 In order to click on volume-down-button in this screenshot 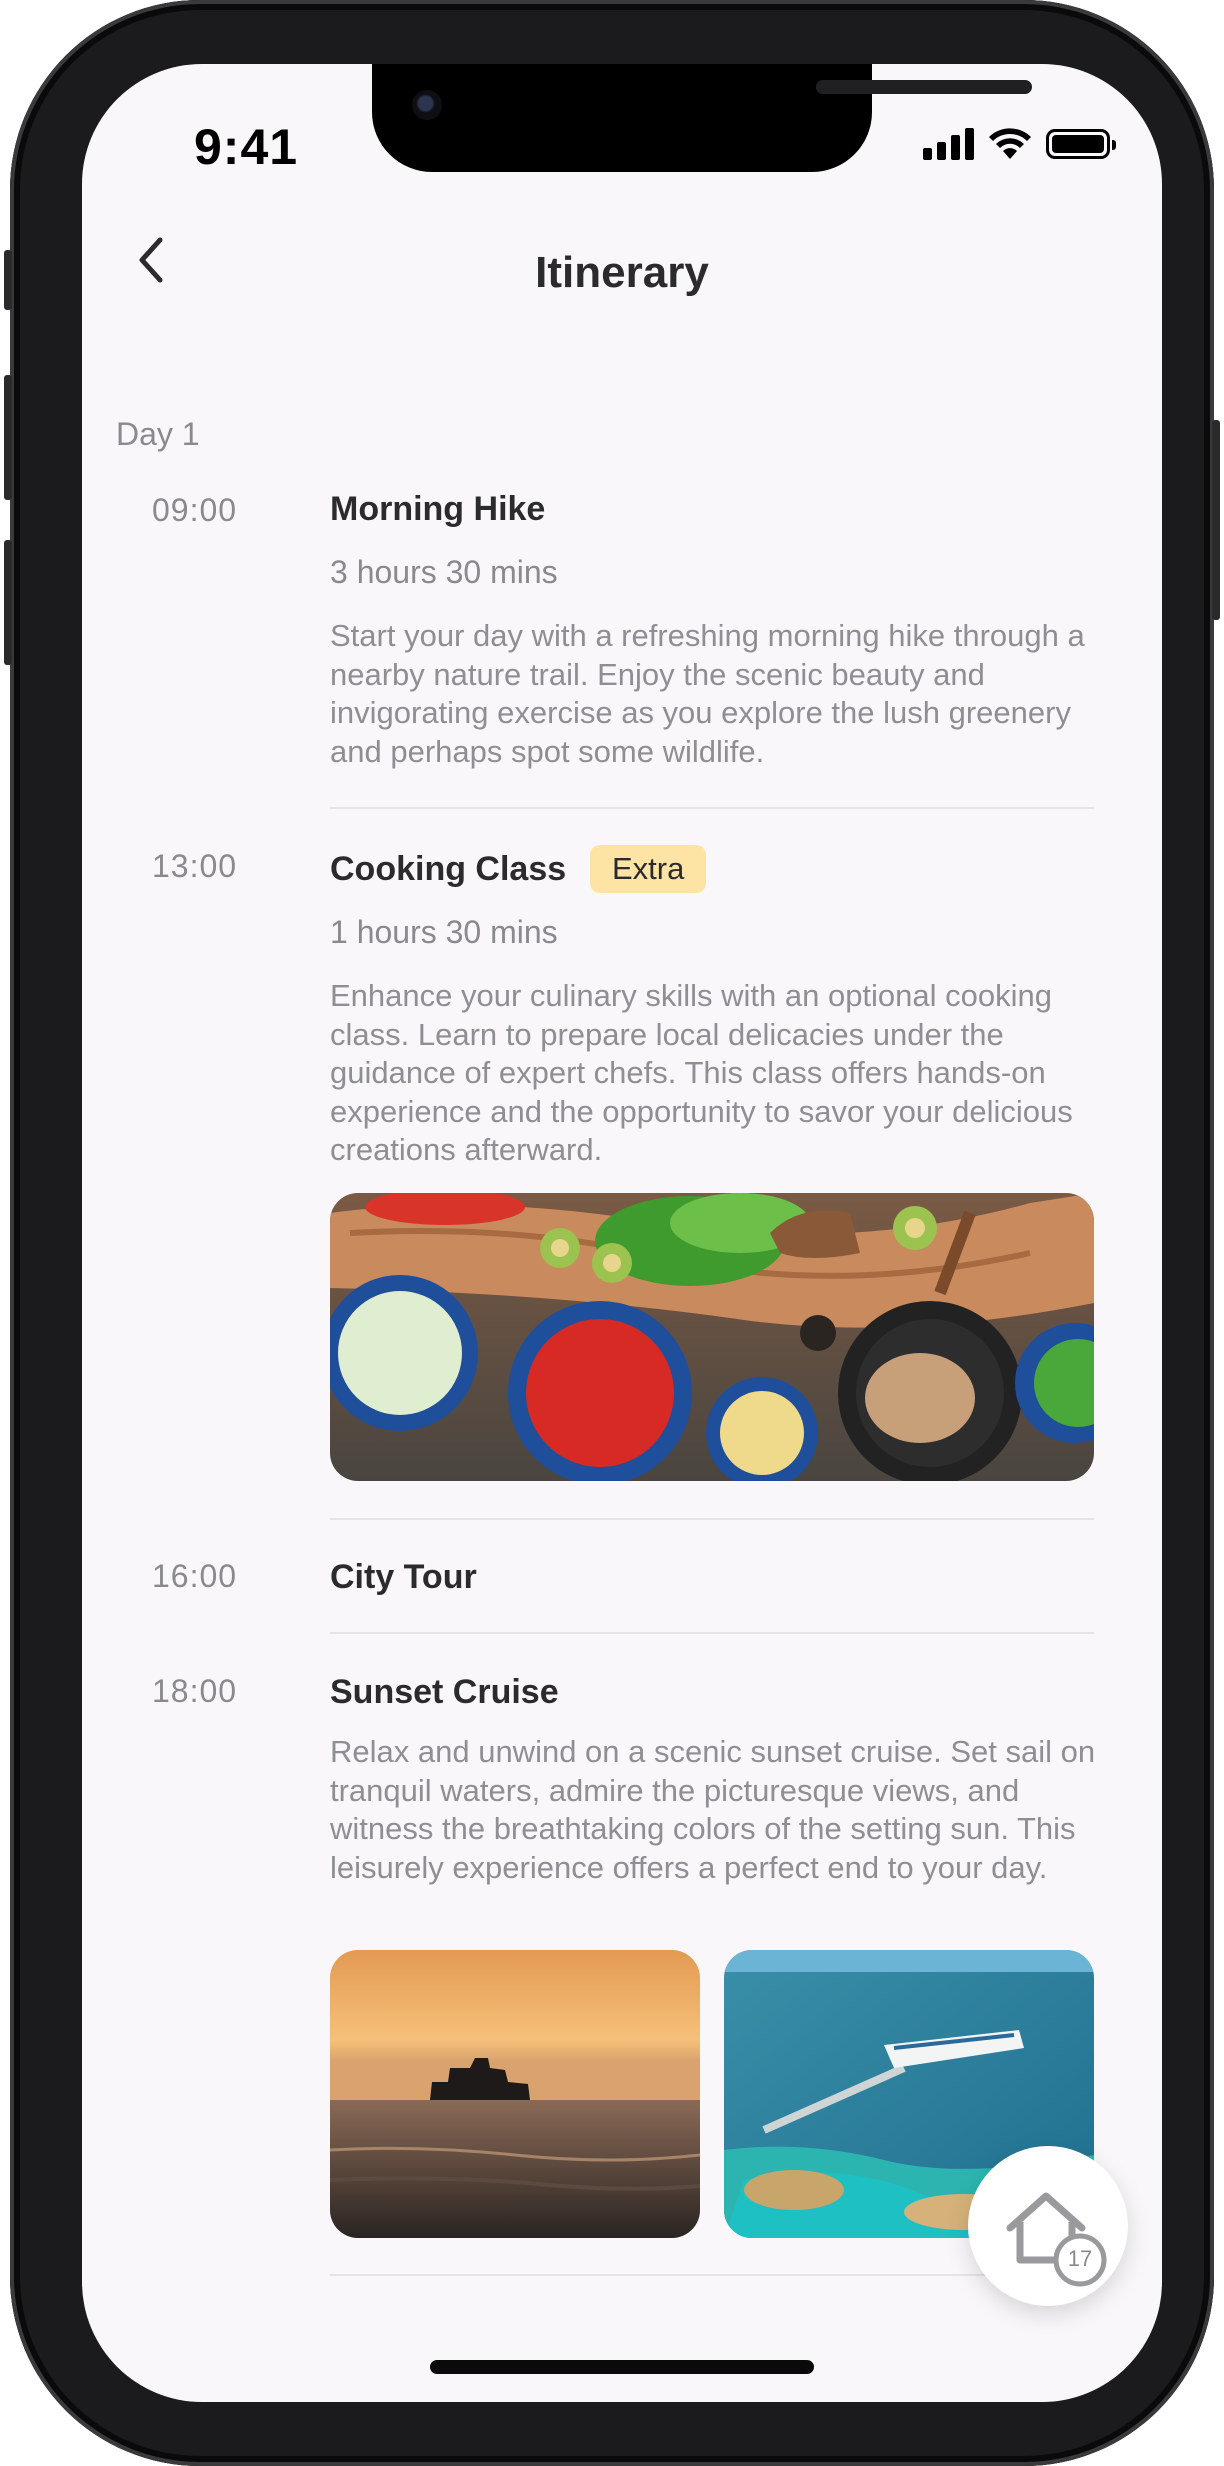, I will do `click(8, 602)`.